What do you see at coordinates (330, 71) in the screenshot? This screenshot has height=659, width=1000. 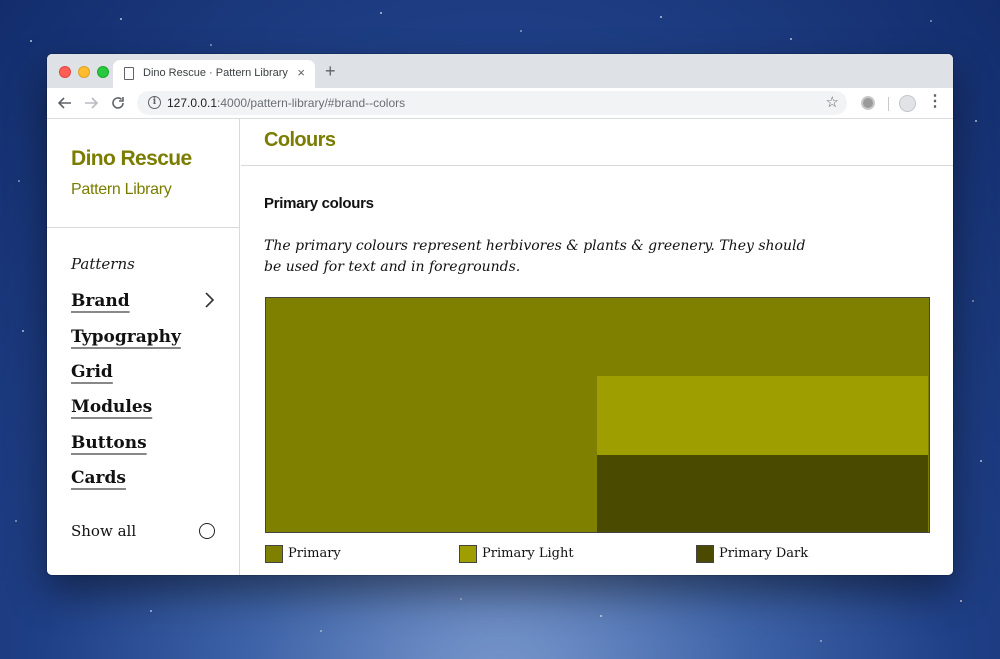 I see `new-tab-button: +` at bounding box center [330, 71].